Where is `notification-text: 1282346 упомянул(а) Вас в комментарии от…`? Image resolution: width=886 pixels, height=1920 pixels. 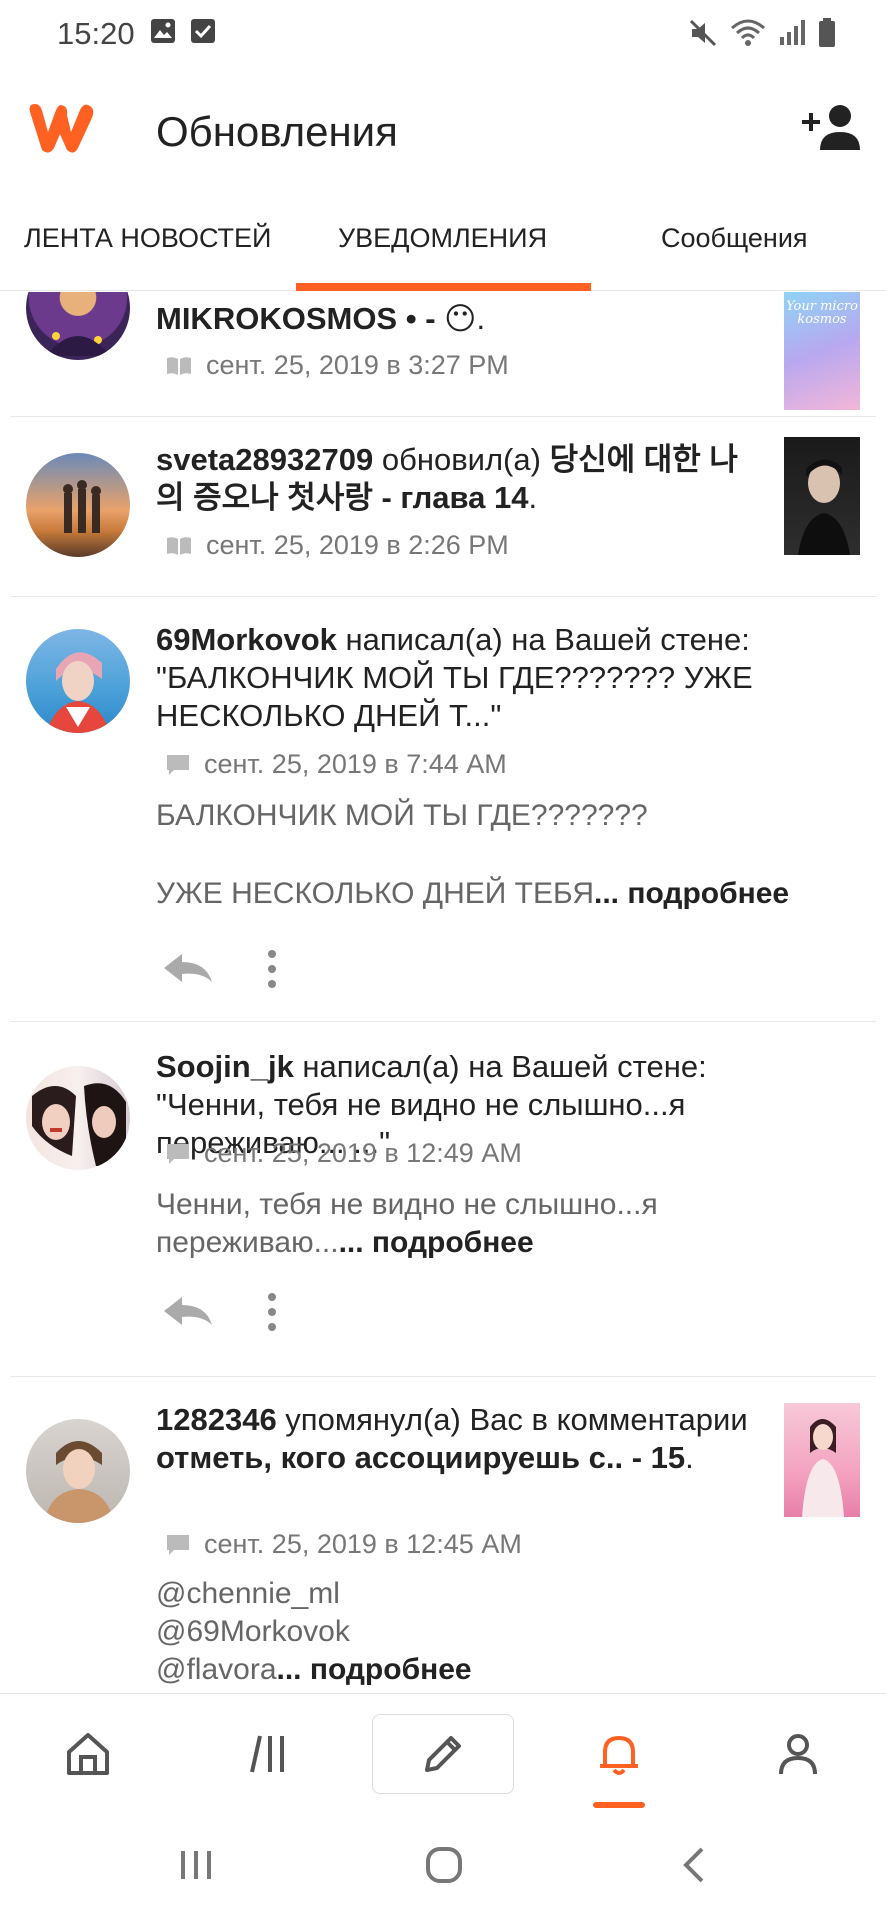 notification-text: 1282346 упомянул(а) Вас в комментарии от… is located at coordinates (456, 1439).